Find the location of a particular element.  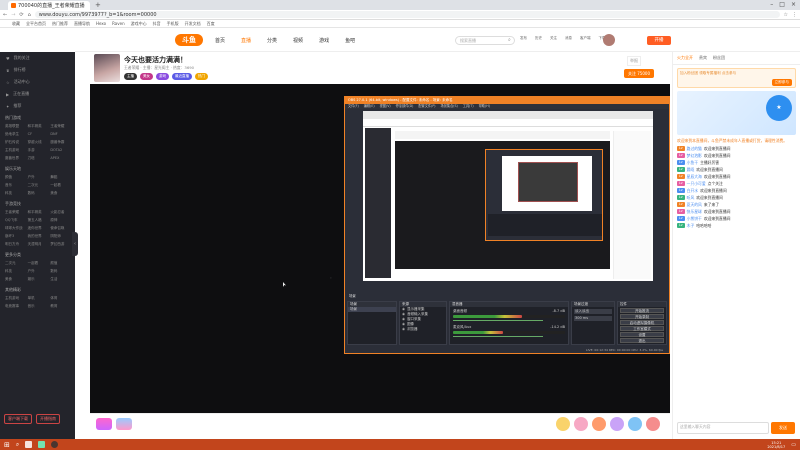

category-link: 阴阳师 is located at coordinates (60, 236).